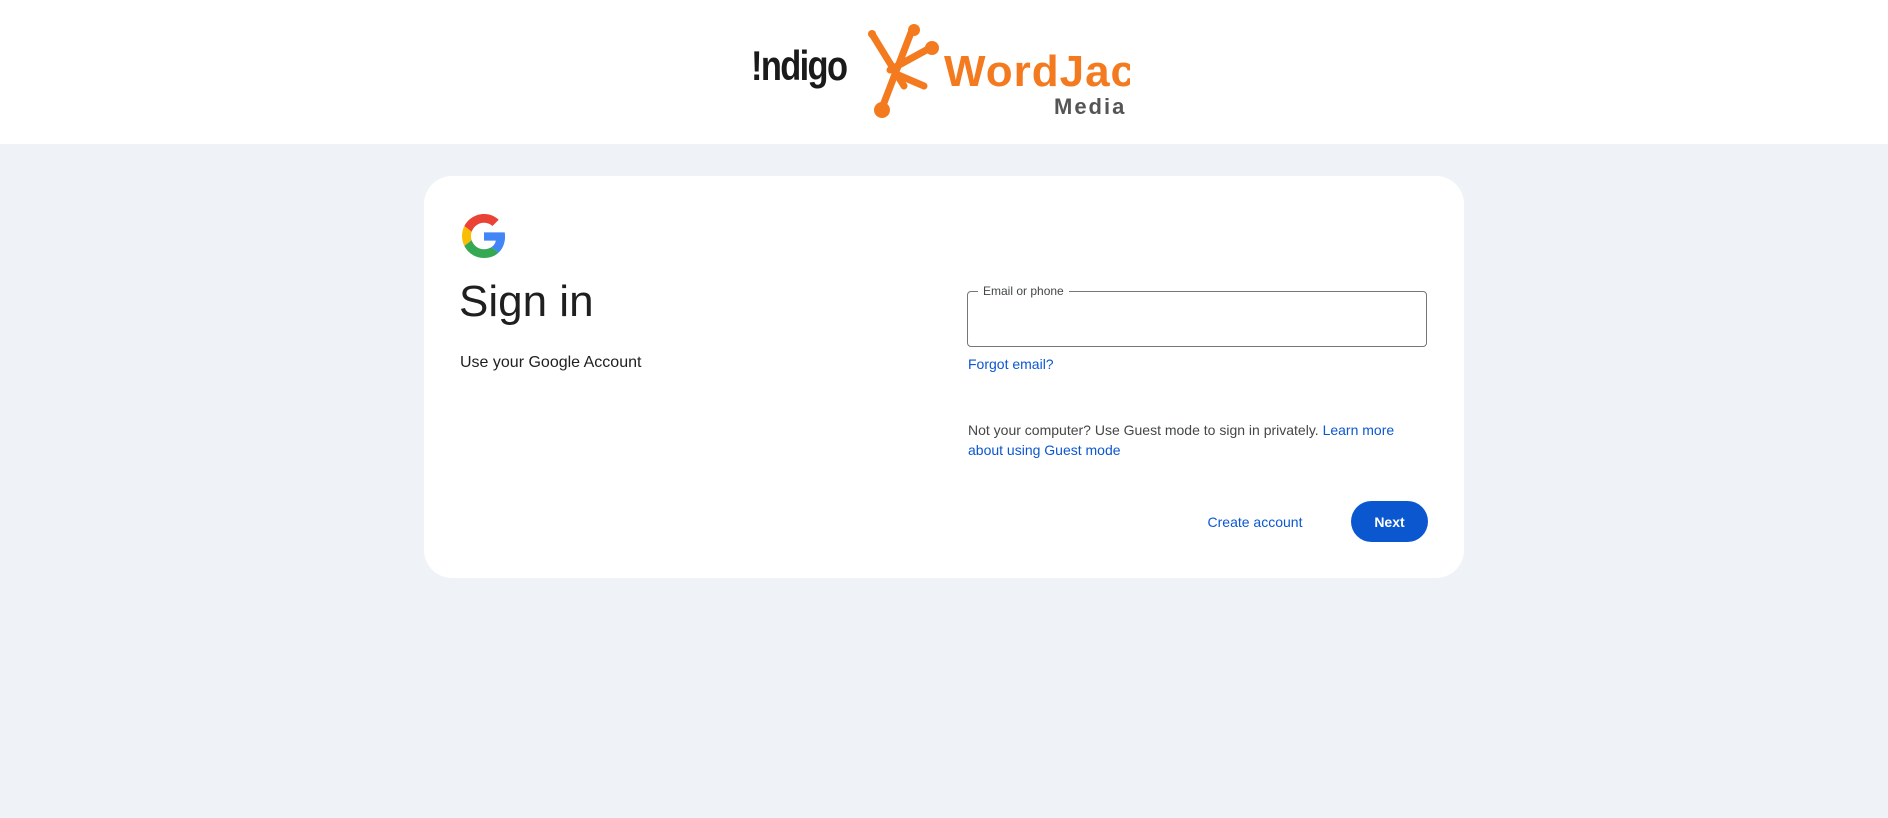 The width and height of the screenshot is (1888, 818). What do you see at coordinates (1037, 71) in the screenshot?
I see `svg-text: WordJack` at bounding box center [1037, 71].